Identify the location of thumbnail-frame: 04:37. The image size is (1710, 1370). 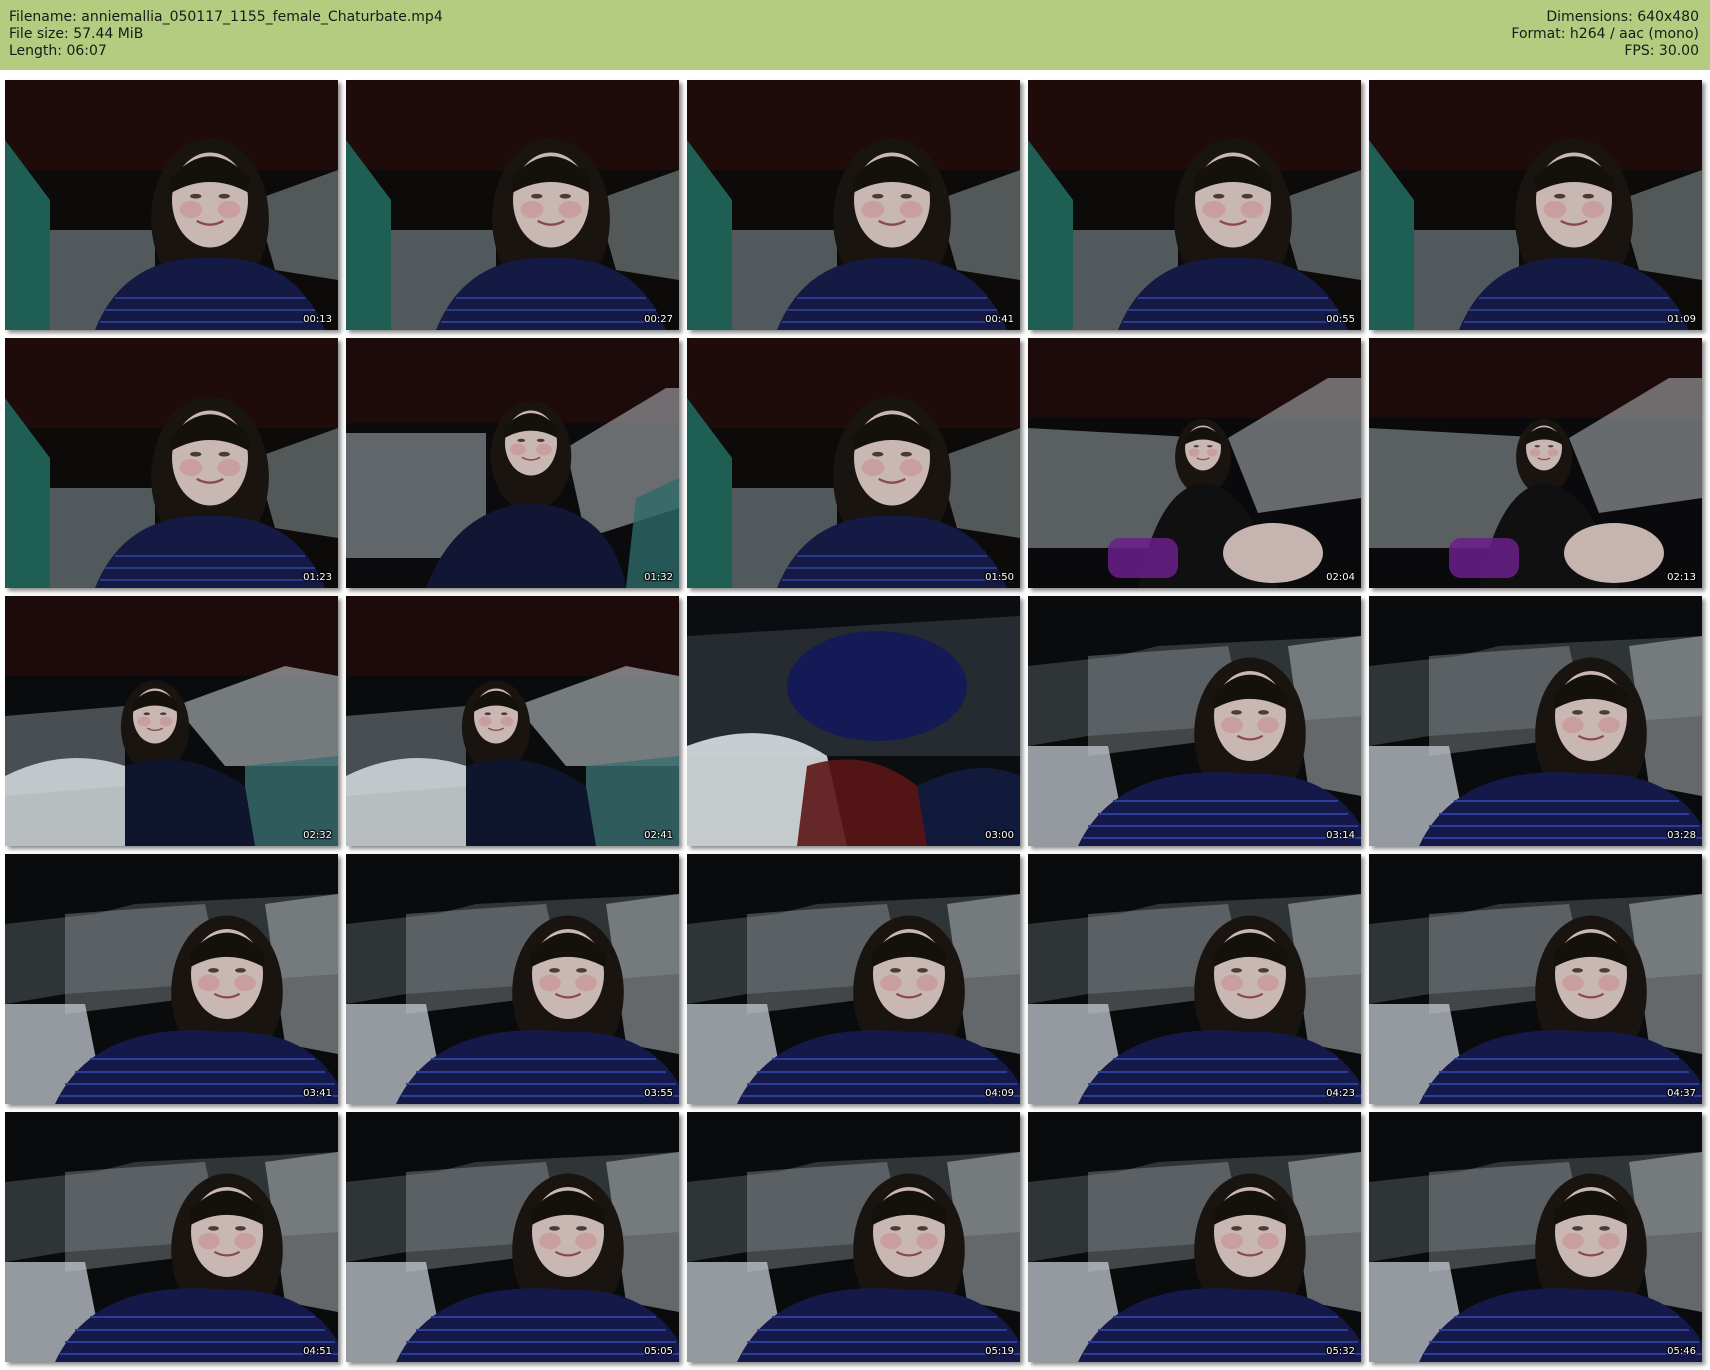
(1535, 979).